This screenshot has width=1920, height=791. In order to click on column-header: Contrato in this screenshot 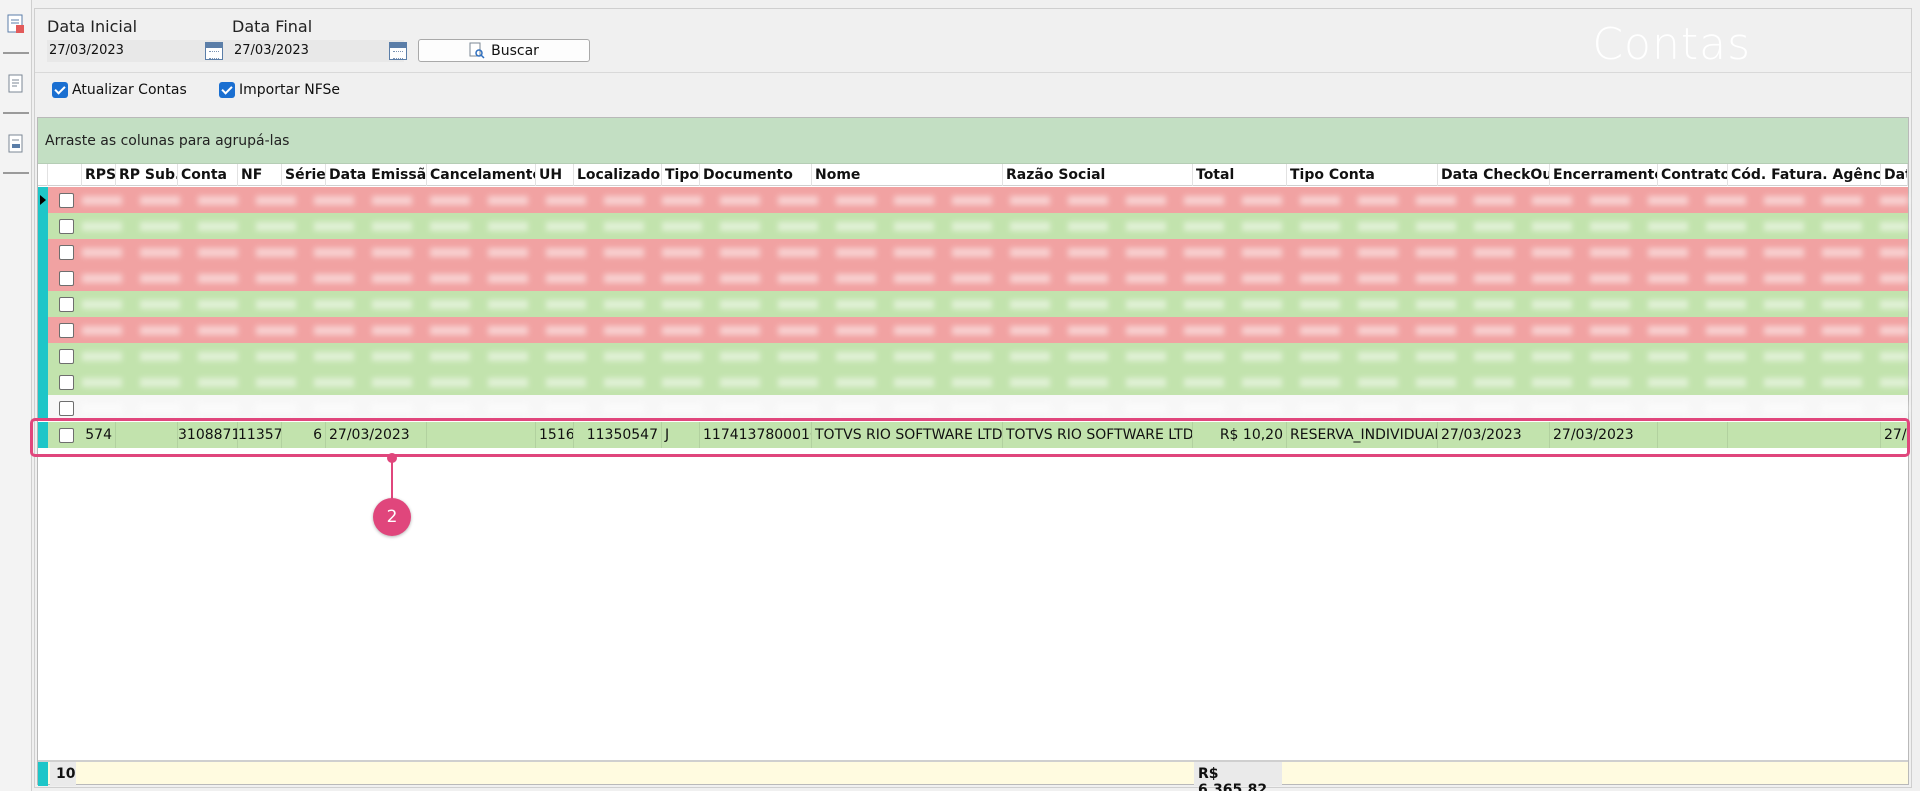, I will do `click(1693, 175)`.